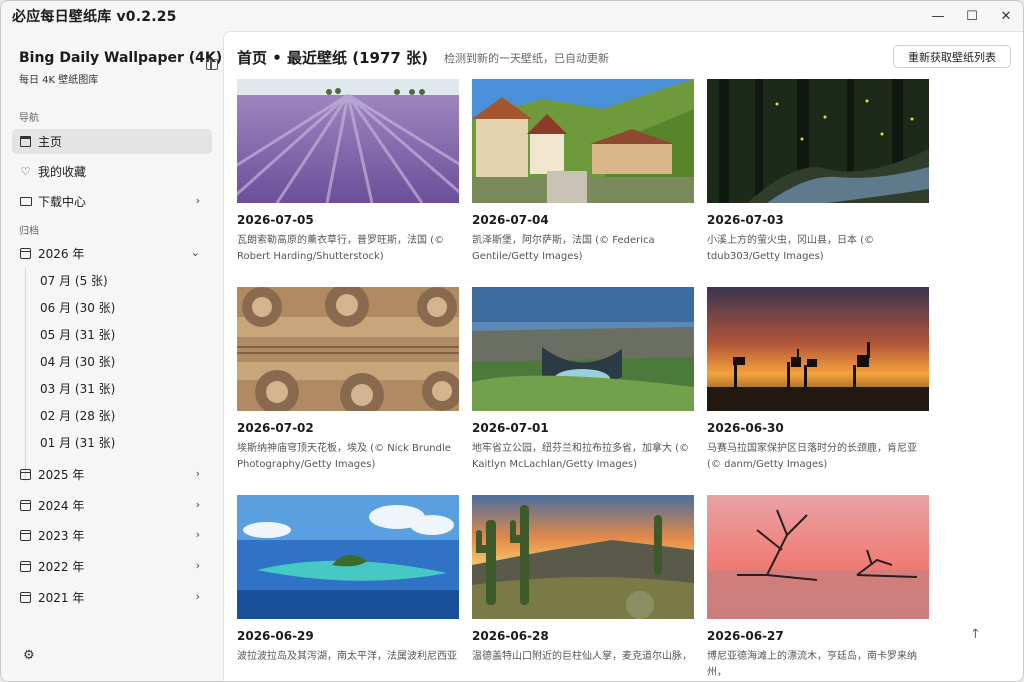 This screenshot has width=1024, height=682. Describe the element at coordinates (112, 141) in the screenshot. I see `nav-item-home: 主页` at that location.